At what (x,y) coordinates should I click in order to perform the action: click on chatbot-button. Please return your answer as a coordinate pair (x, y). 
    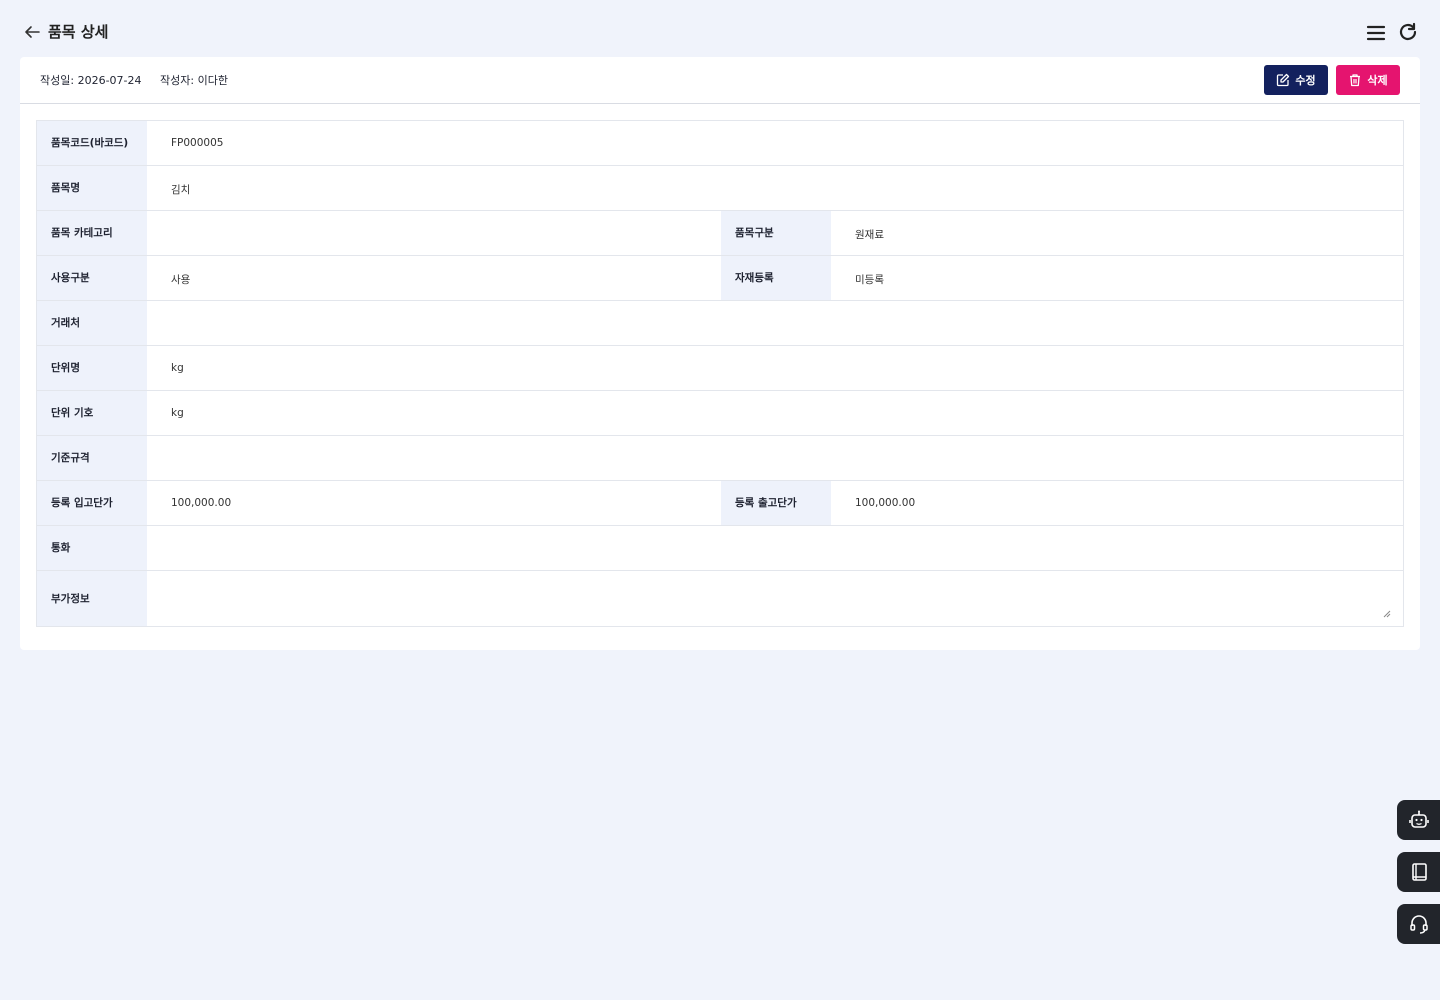
    Looking at the image, I should click on (1418, 820).